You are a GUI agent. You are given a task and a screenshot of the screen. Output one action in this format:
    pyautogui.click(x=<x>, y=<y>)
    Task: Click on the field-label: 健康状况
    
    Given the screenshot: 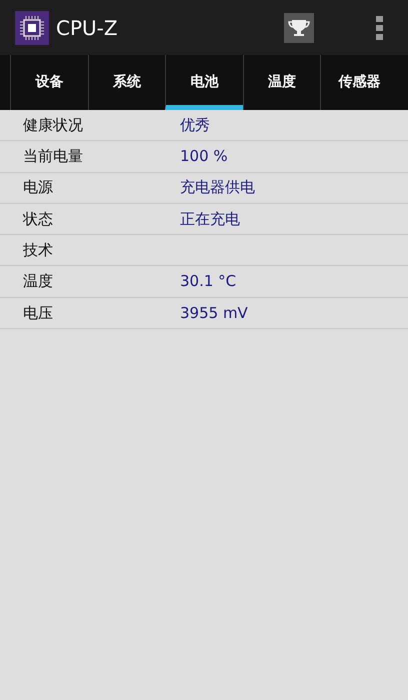 What is the action you would take?
    pyautogui.click(x=53, y=125)
    